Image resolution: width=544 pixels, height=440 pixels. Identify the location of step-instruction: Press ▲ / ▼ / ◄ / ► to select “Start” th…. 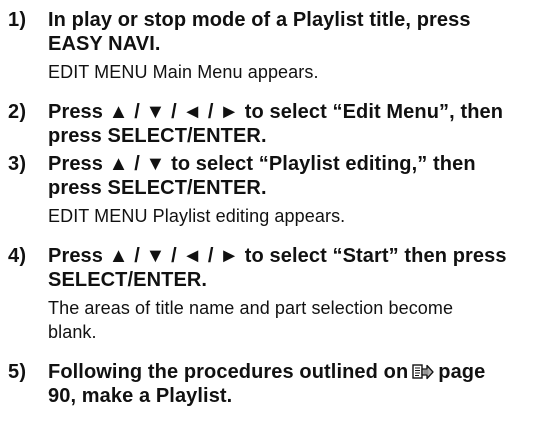
(277, 268).